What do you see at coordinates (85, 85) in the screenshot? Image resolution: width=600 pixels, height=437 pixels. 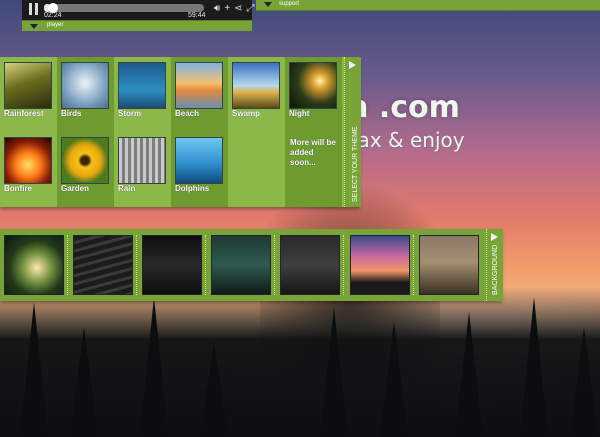 I see `birds-thumb` at bounding box center [85, 85].